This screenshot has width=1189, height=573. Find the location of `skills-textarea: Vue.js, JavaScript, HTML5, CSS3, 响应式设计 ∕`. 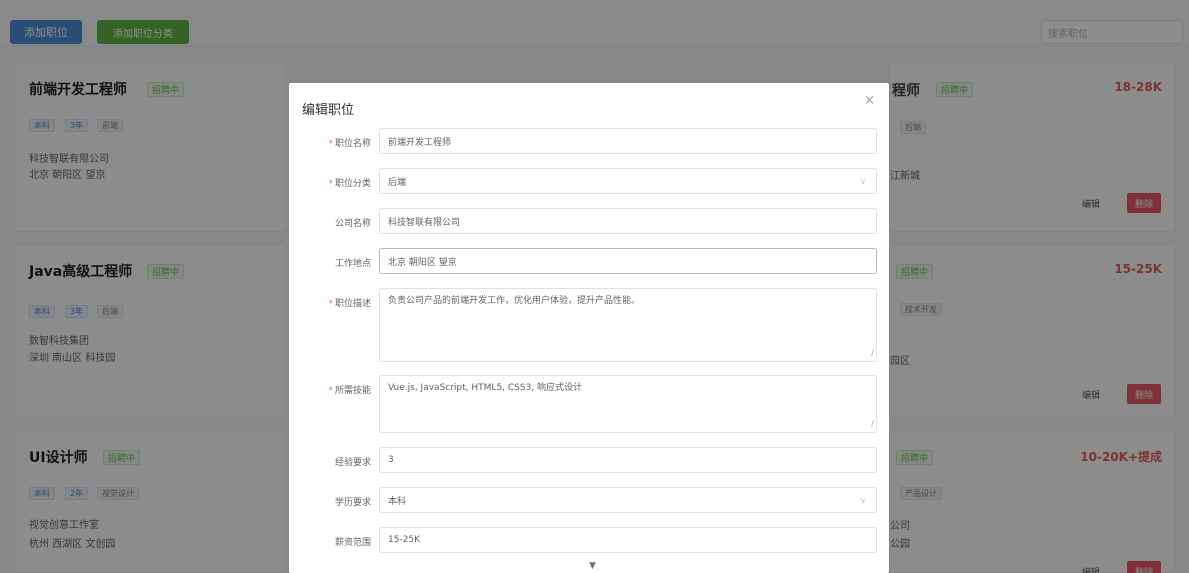

skills-textarea: Vue.js, JavaScript, HTML5, CSS3, 响应式设计 ∕ is located at coordinates (628, 404).